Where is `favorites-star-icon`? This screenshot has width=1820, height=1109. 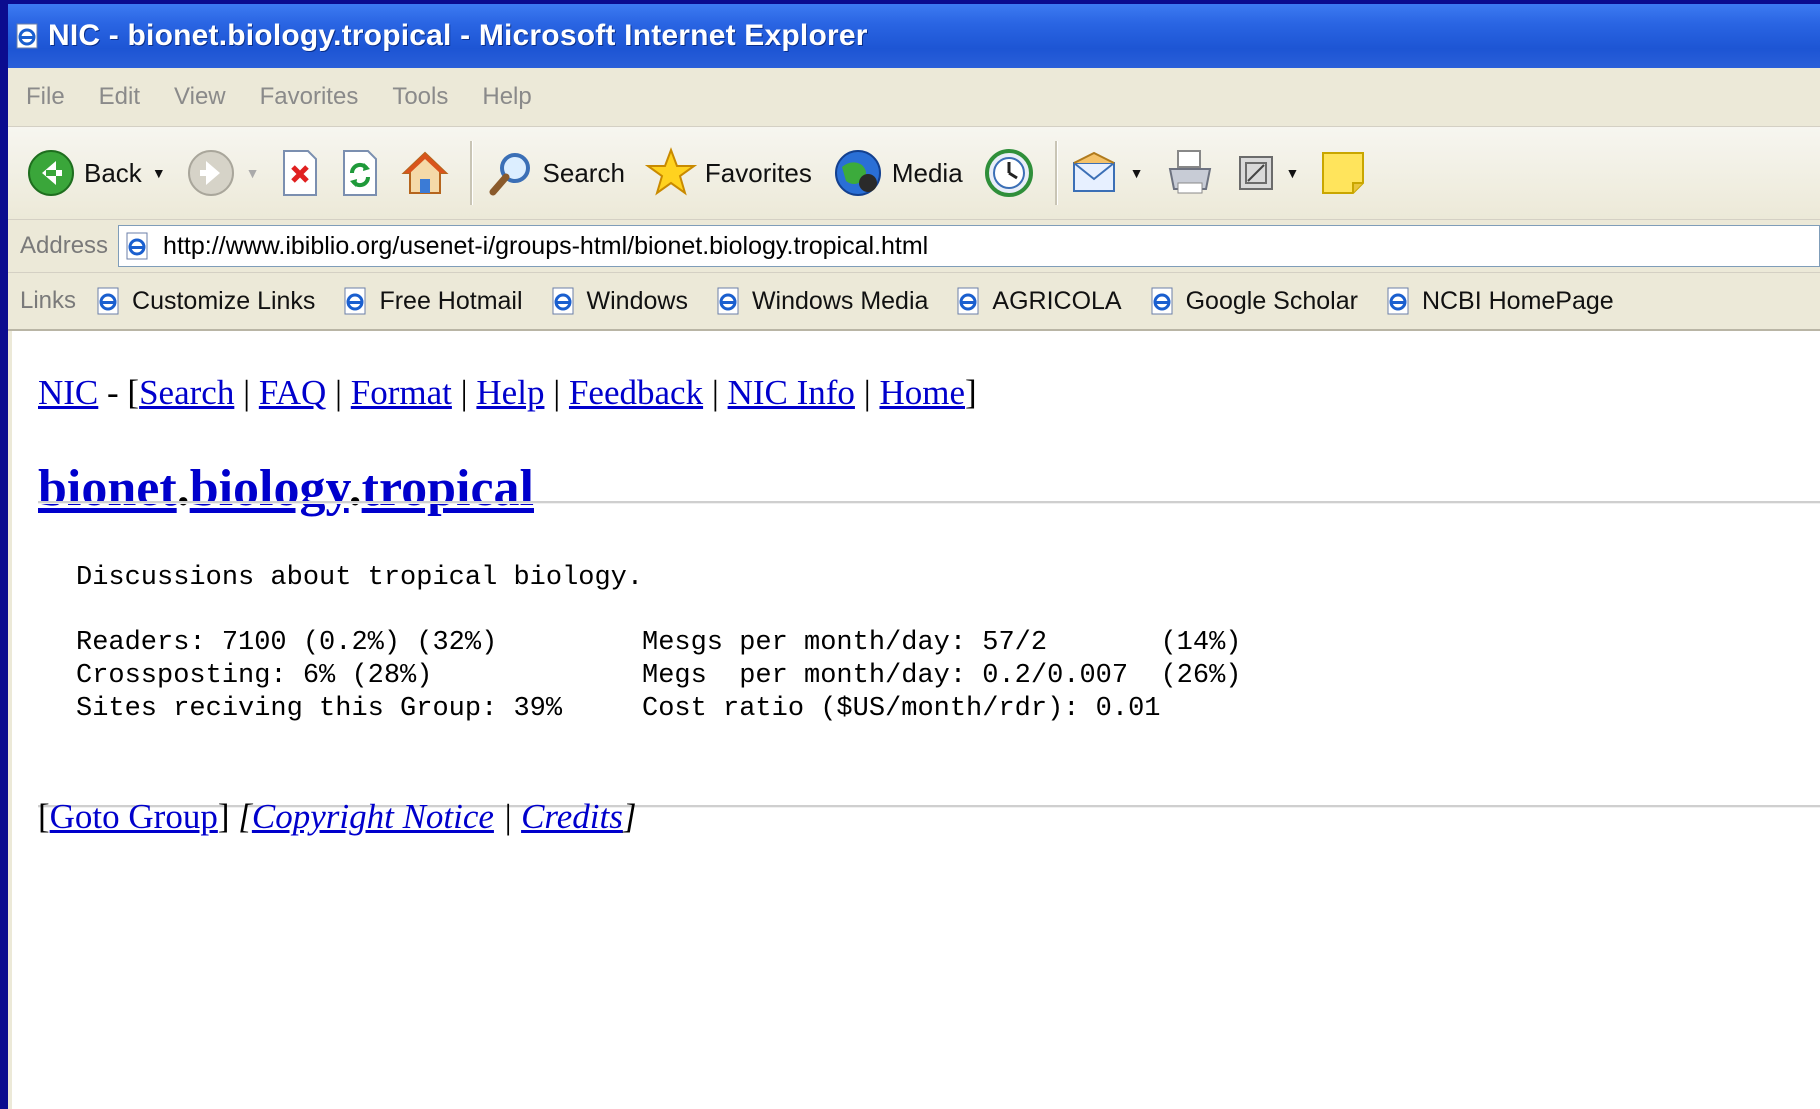 favorites-star-icon is located at coordinates (670, 173).